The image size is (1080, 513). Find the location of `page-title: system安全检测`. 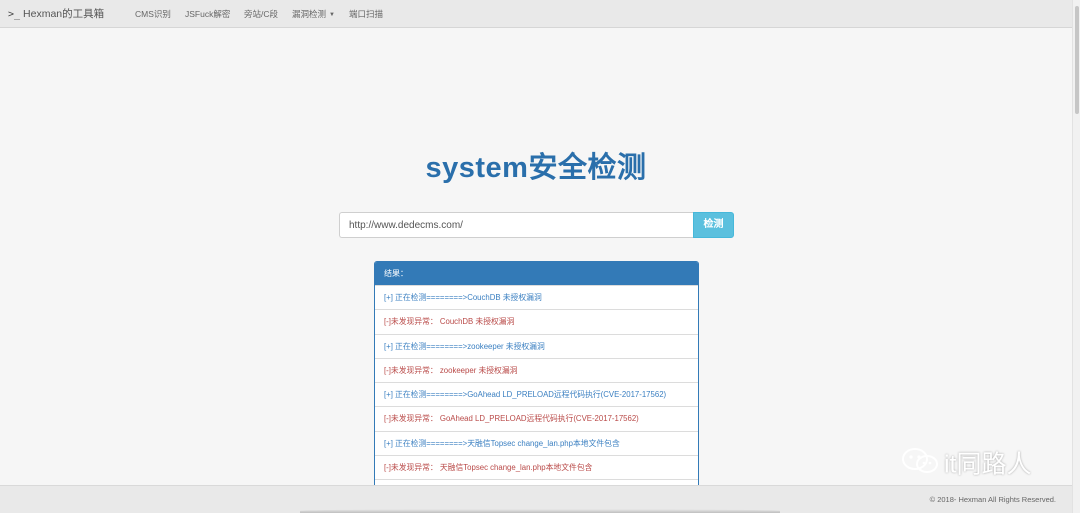

page-title: system安全检测 is located at coordinates (536, 168).